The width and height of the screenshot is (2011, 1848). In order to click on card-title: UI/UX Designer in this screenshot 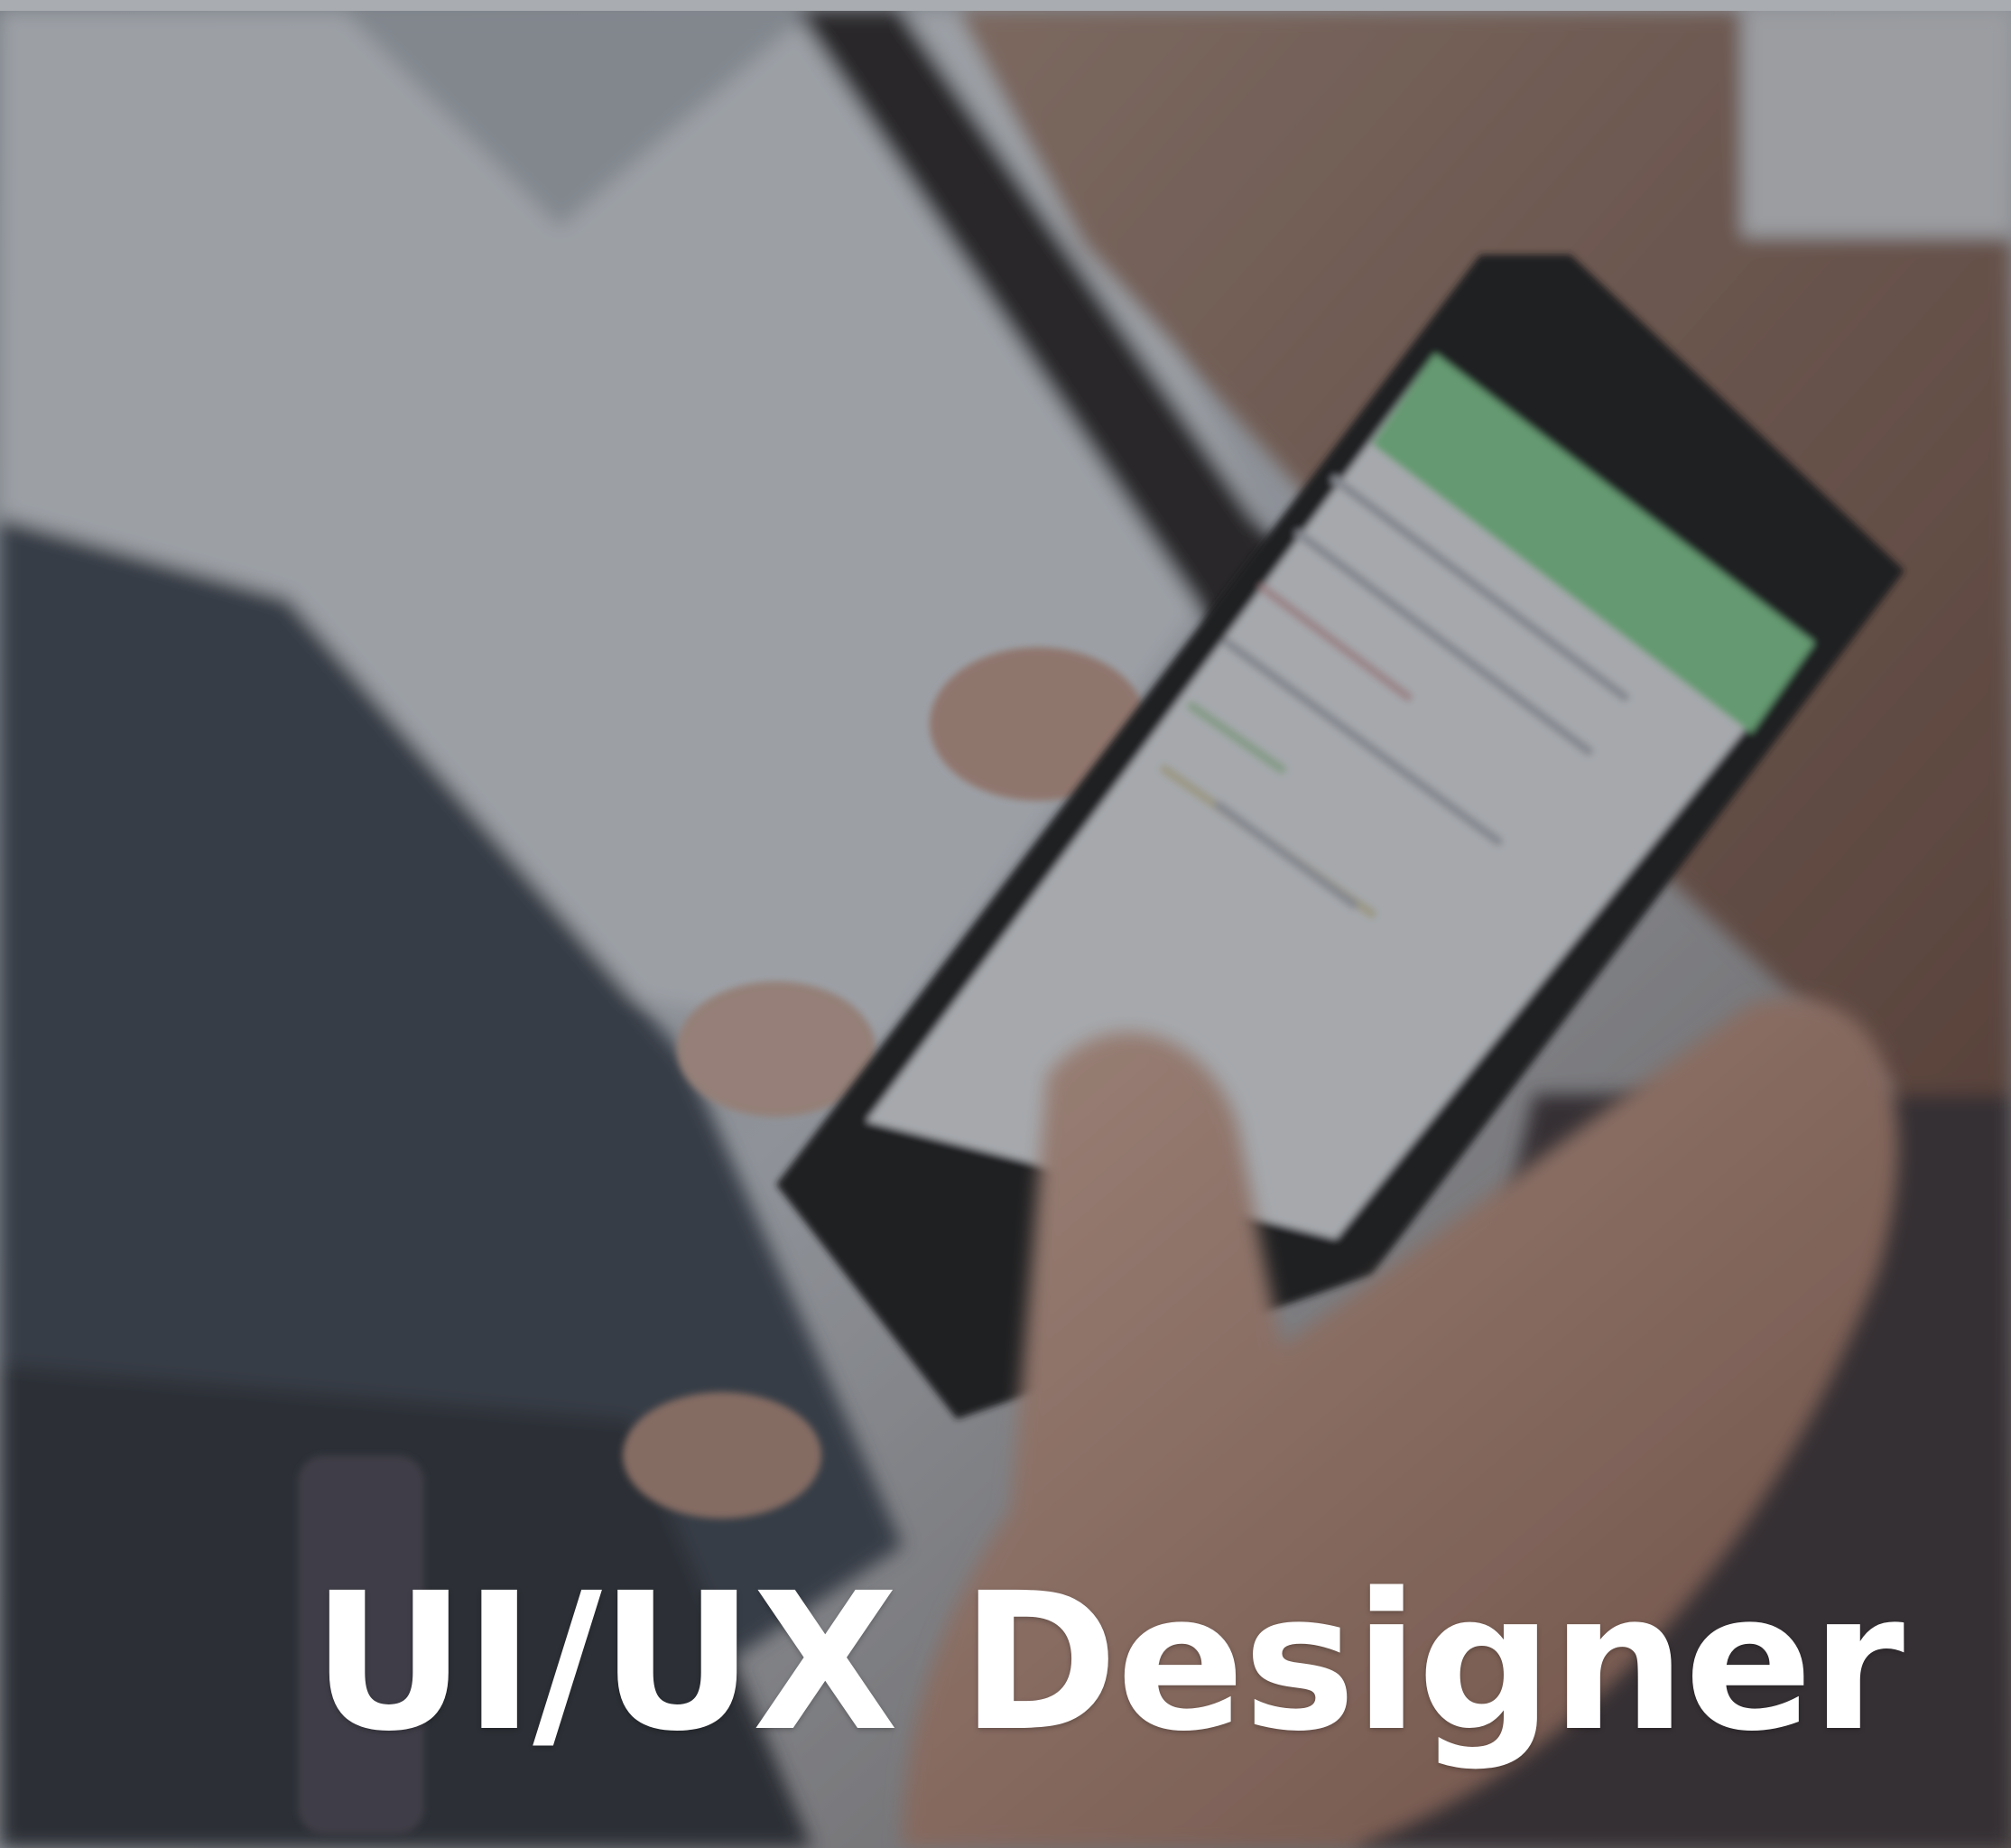, I will do `click(1107, 1662)`.